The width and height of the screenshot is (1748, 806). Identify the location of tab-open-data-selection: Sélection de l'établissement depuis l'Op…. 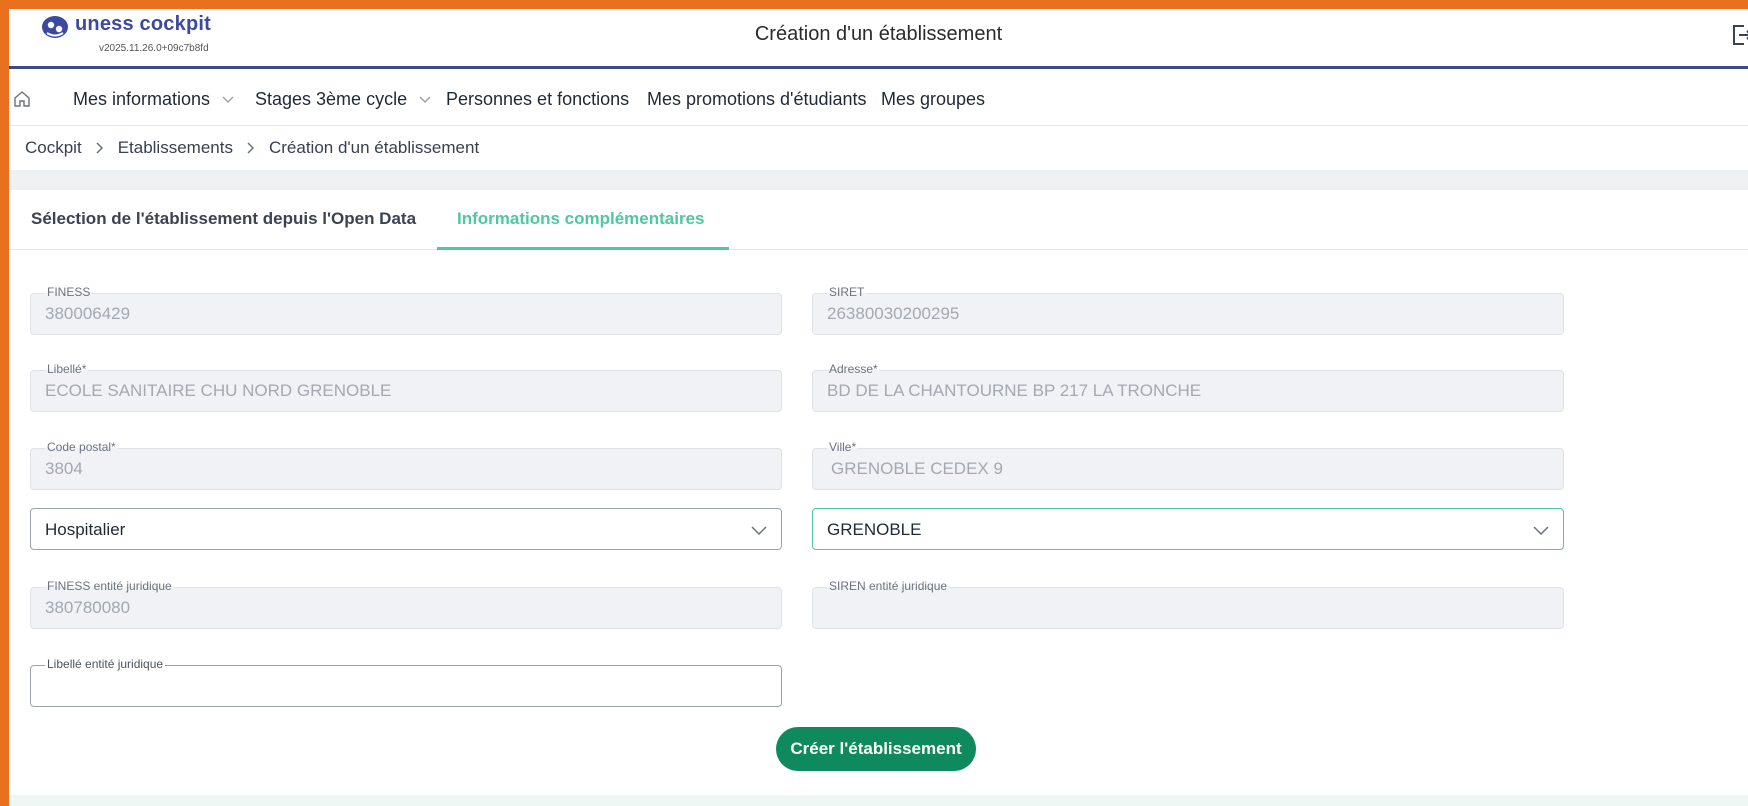
(223, 219).